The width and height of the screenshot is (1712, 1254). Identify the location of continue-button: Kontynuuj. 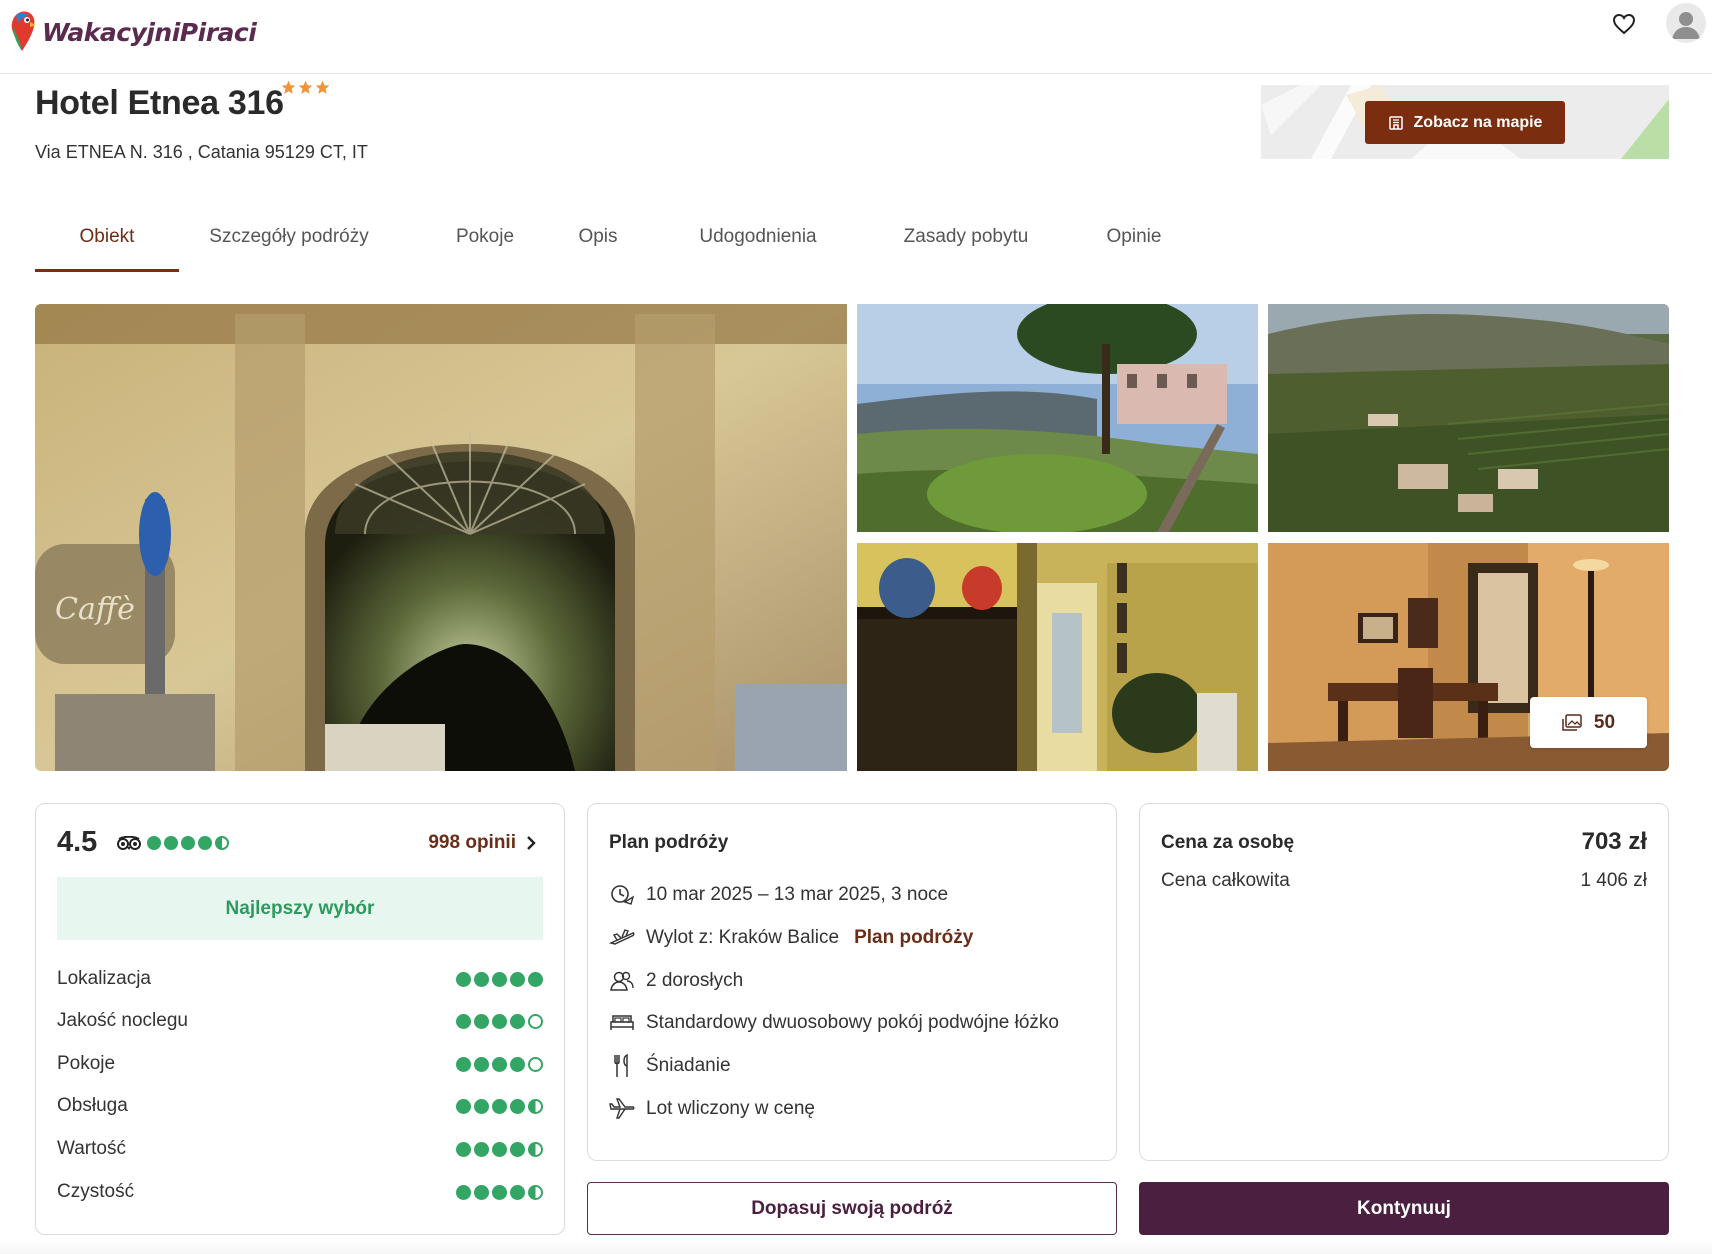
(1404, 1208).